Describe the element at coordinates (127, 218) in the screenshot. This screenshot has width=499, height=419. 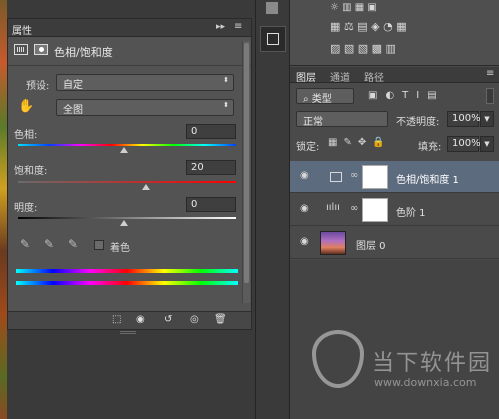
I see `lightness-track` at that location.